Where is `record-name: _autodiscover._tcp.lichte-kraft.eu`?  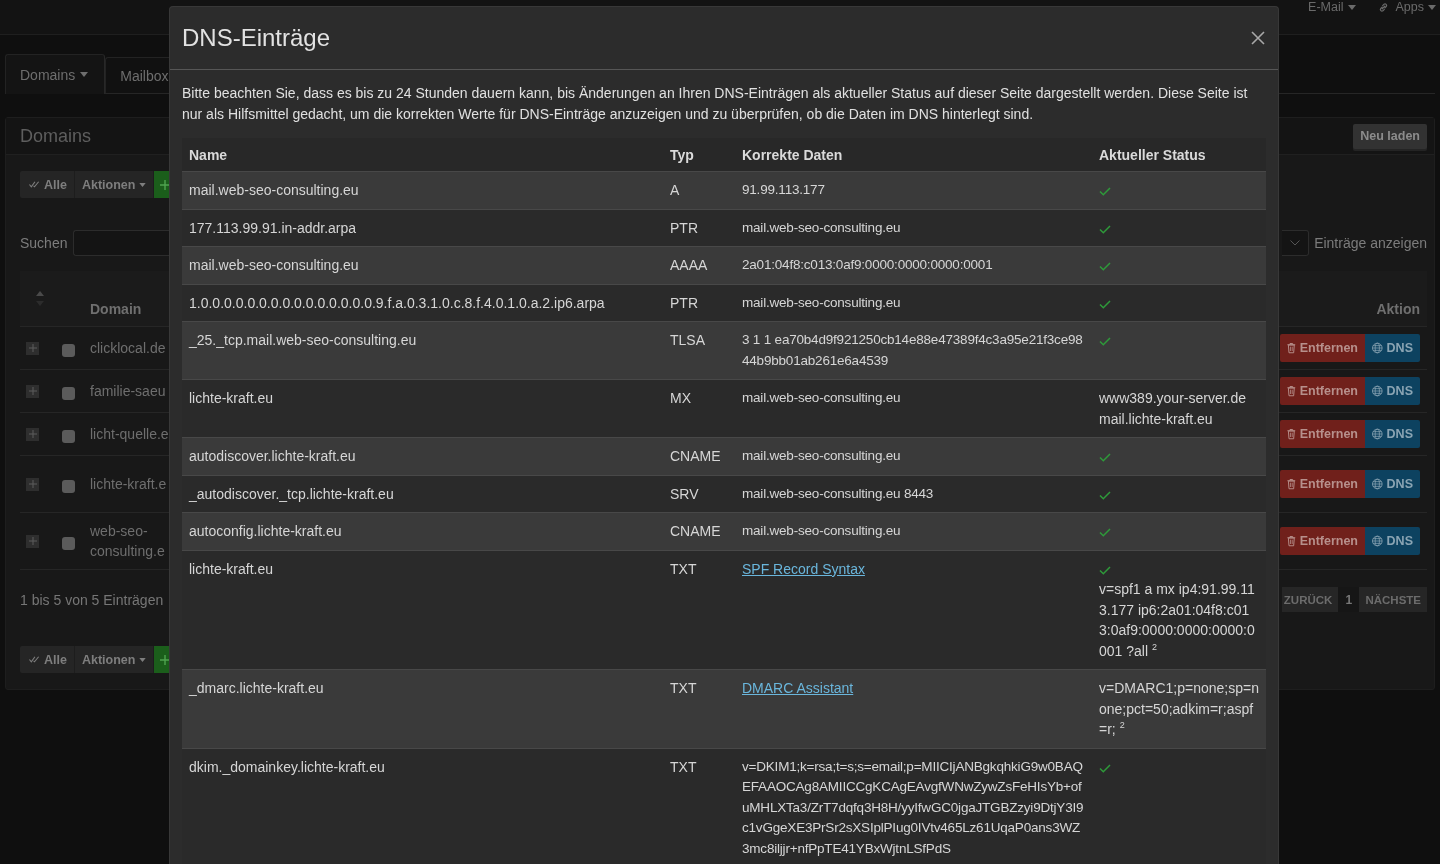
record-name: _autodiscover._tcp.lichte-kraft.eu is located at coordinates (422, 494).